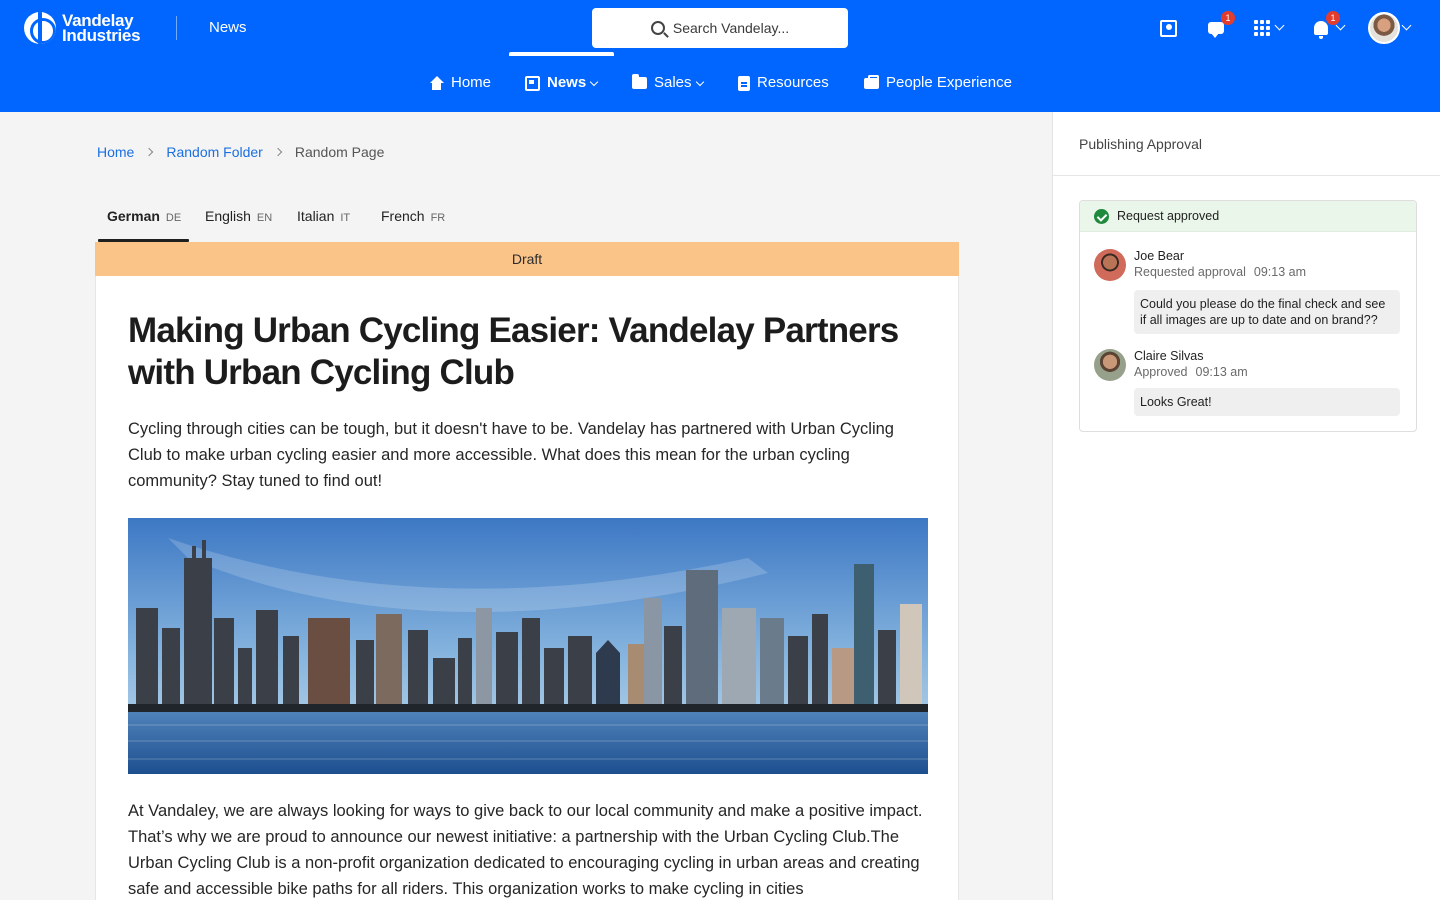 This screenshot has height=900, width=1440. What do you see at coordinates (668, 93) in the screenshot?
I see `nav-item-sales: Sales` at bounding box center [668, 93].